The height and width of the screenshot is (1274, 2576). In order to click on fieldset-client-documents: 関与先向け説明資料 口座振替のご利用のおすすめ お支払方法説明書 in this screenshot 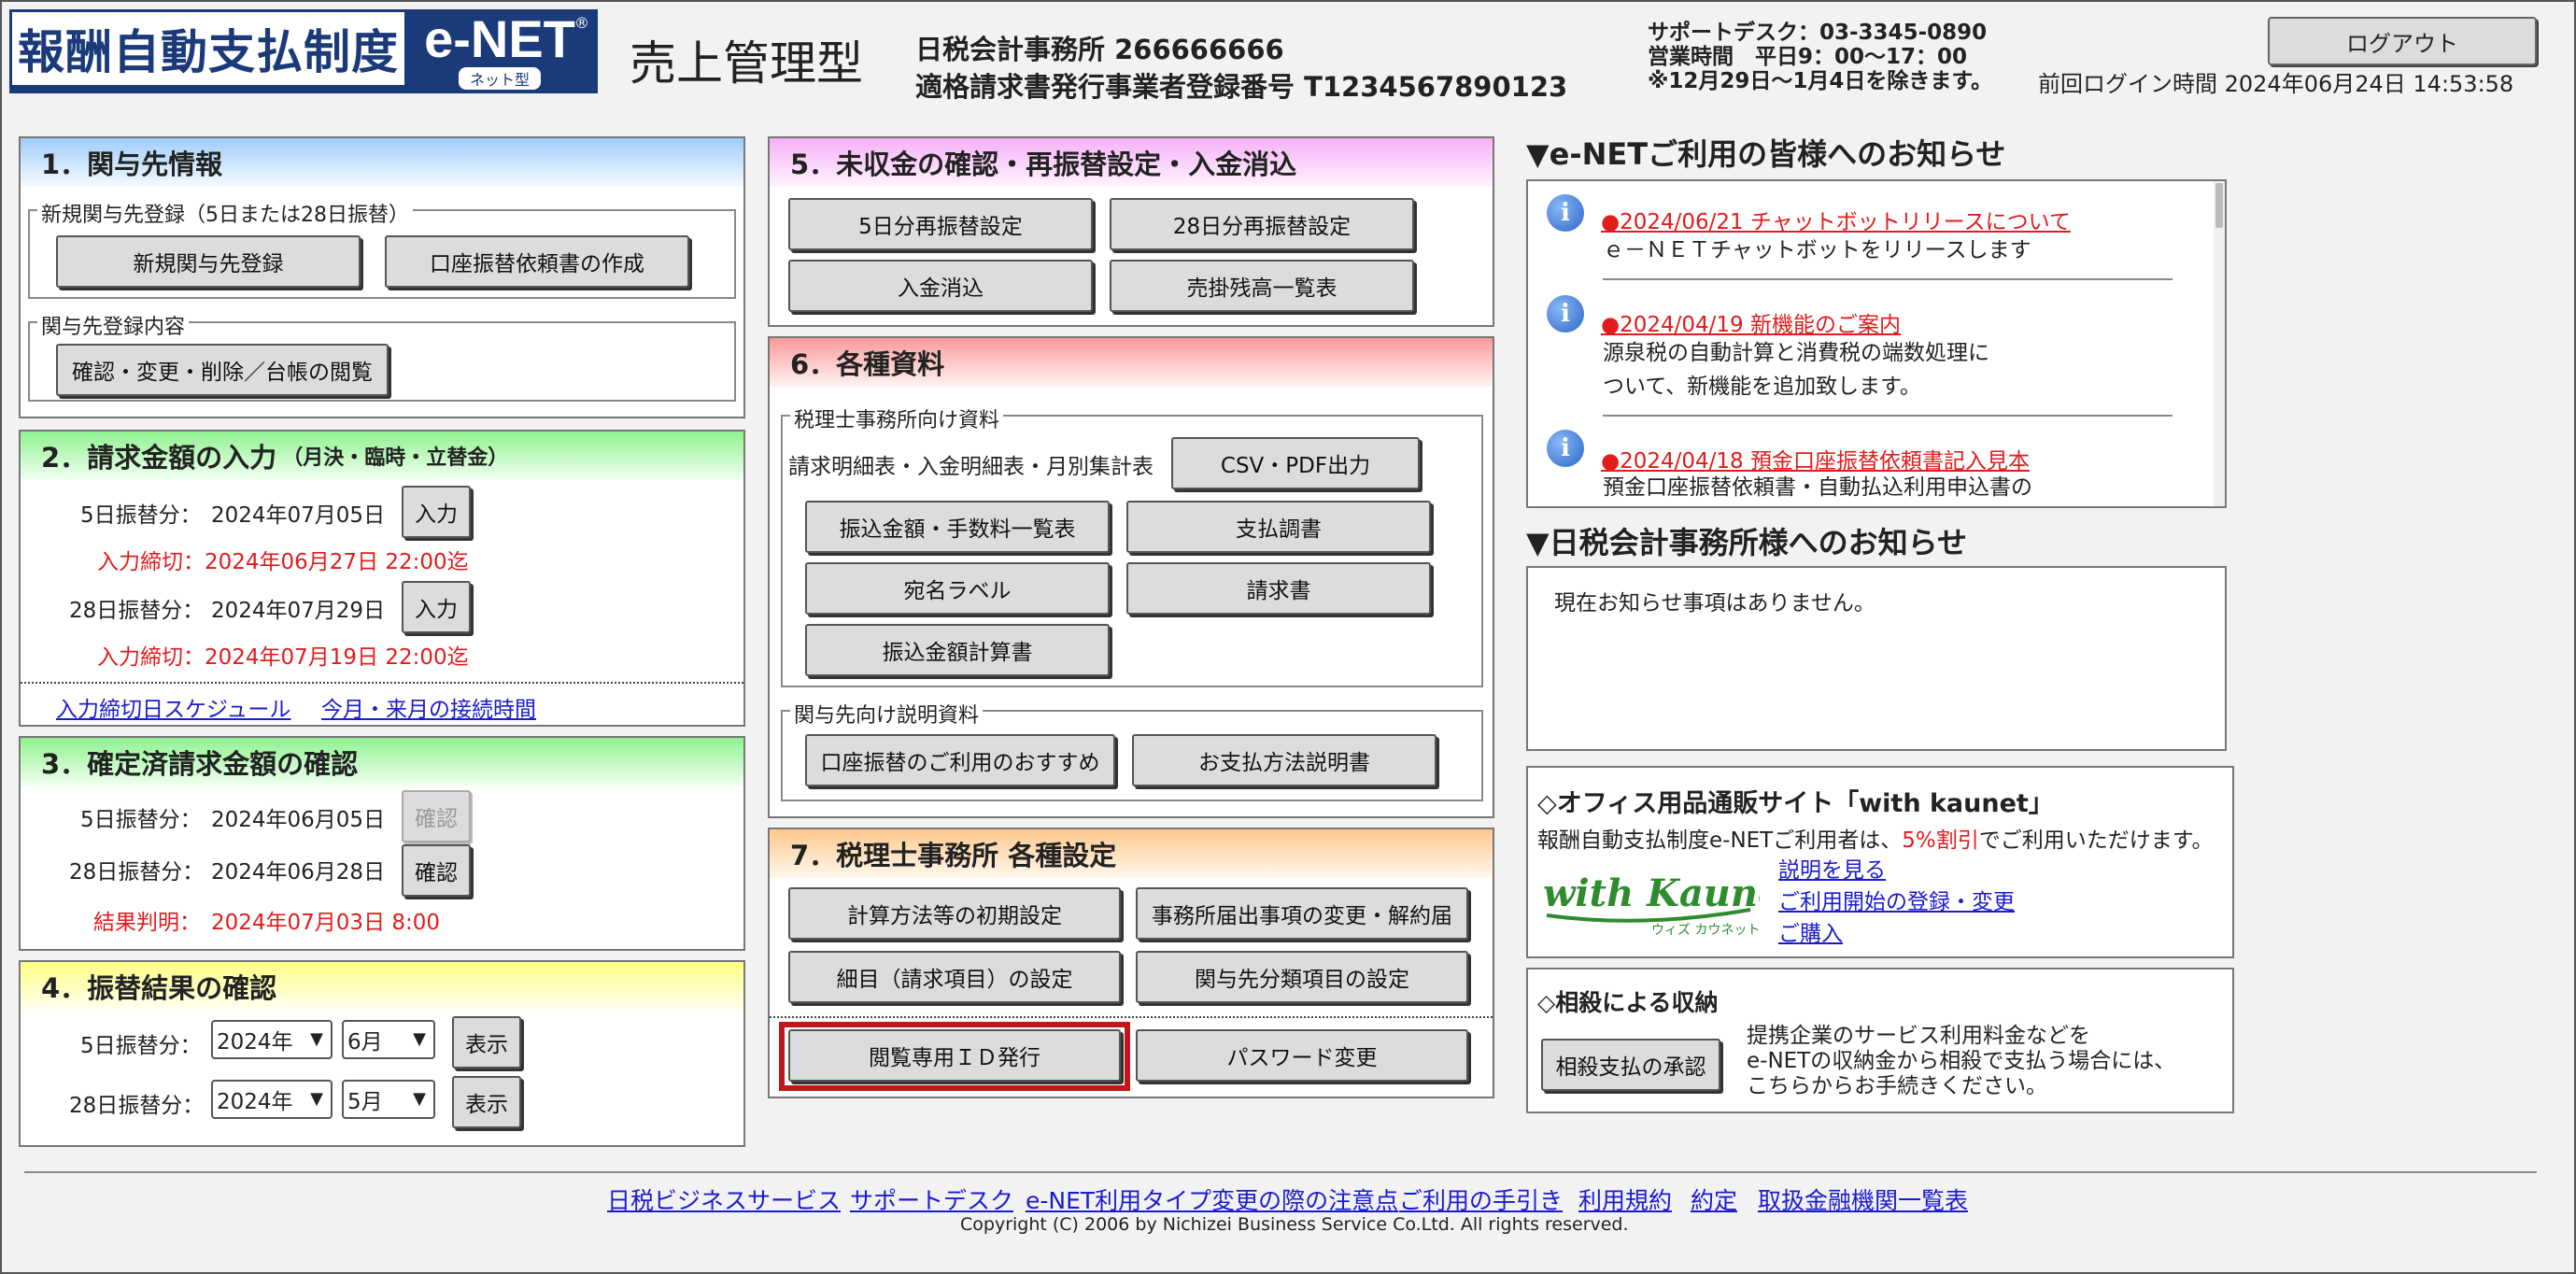, I will do `click(1132, 750)`.